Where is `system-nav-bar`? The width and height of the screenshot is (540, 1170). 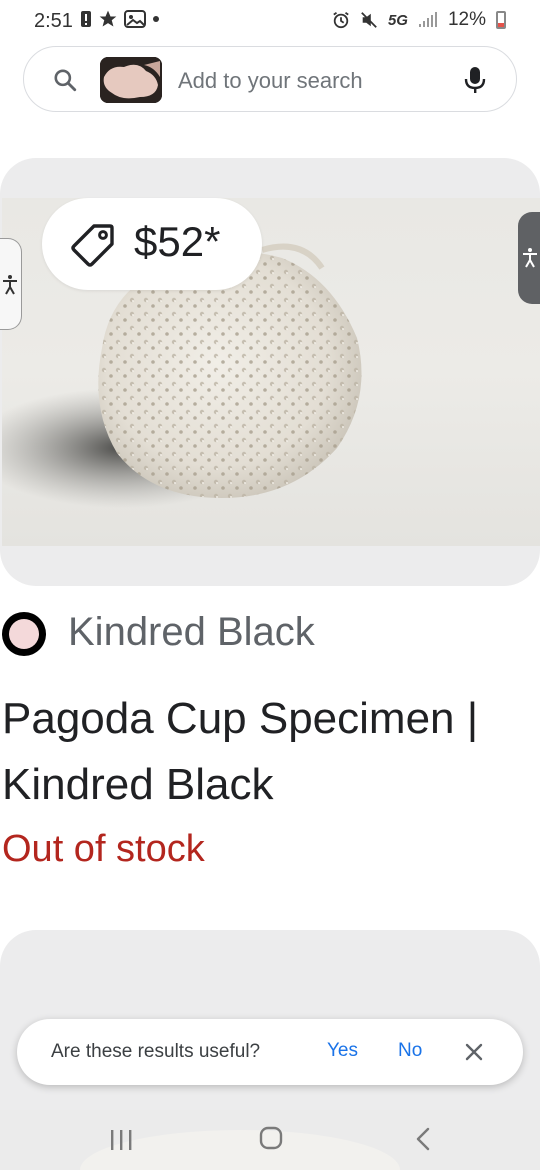 system-nav-bar is located at coordinates (270, 1140).